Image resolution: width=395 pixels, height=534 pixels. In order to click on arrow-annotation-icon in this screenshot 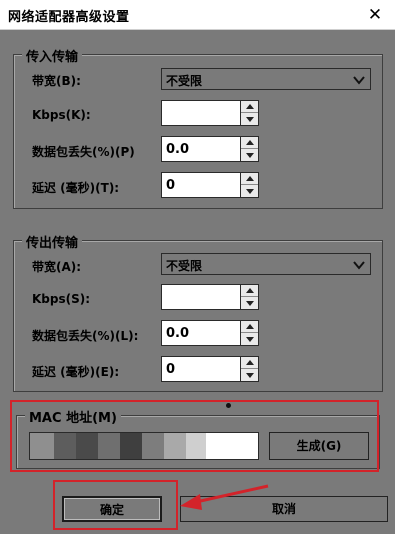, I will do `click(224, 497)`.